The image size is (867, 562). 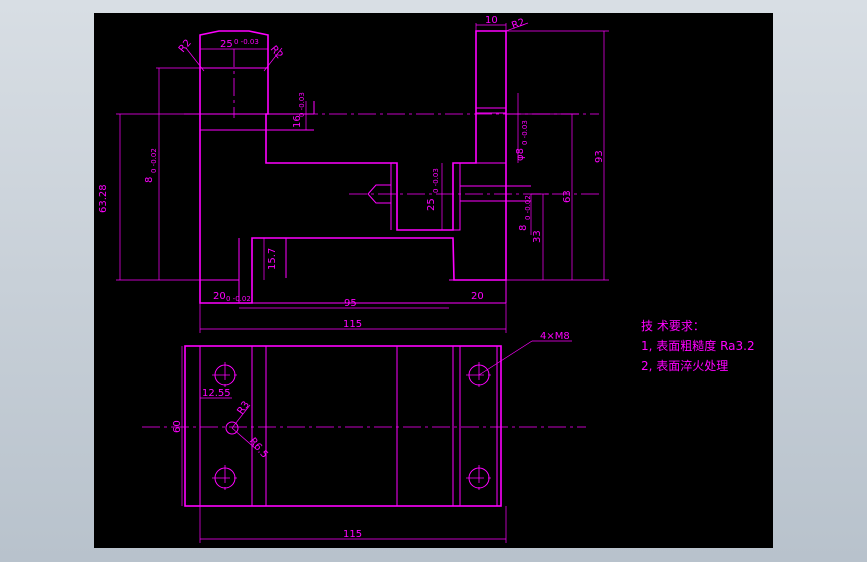 What do you see at coordinates (177, 426) in the screenshot?
I see `dim-60: 60` at bounding box center [177, 426].